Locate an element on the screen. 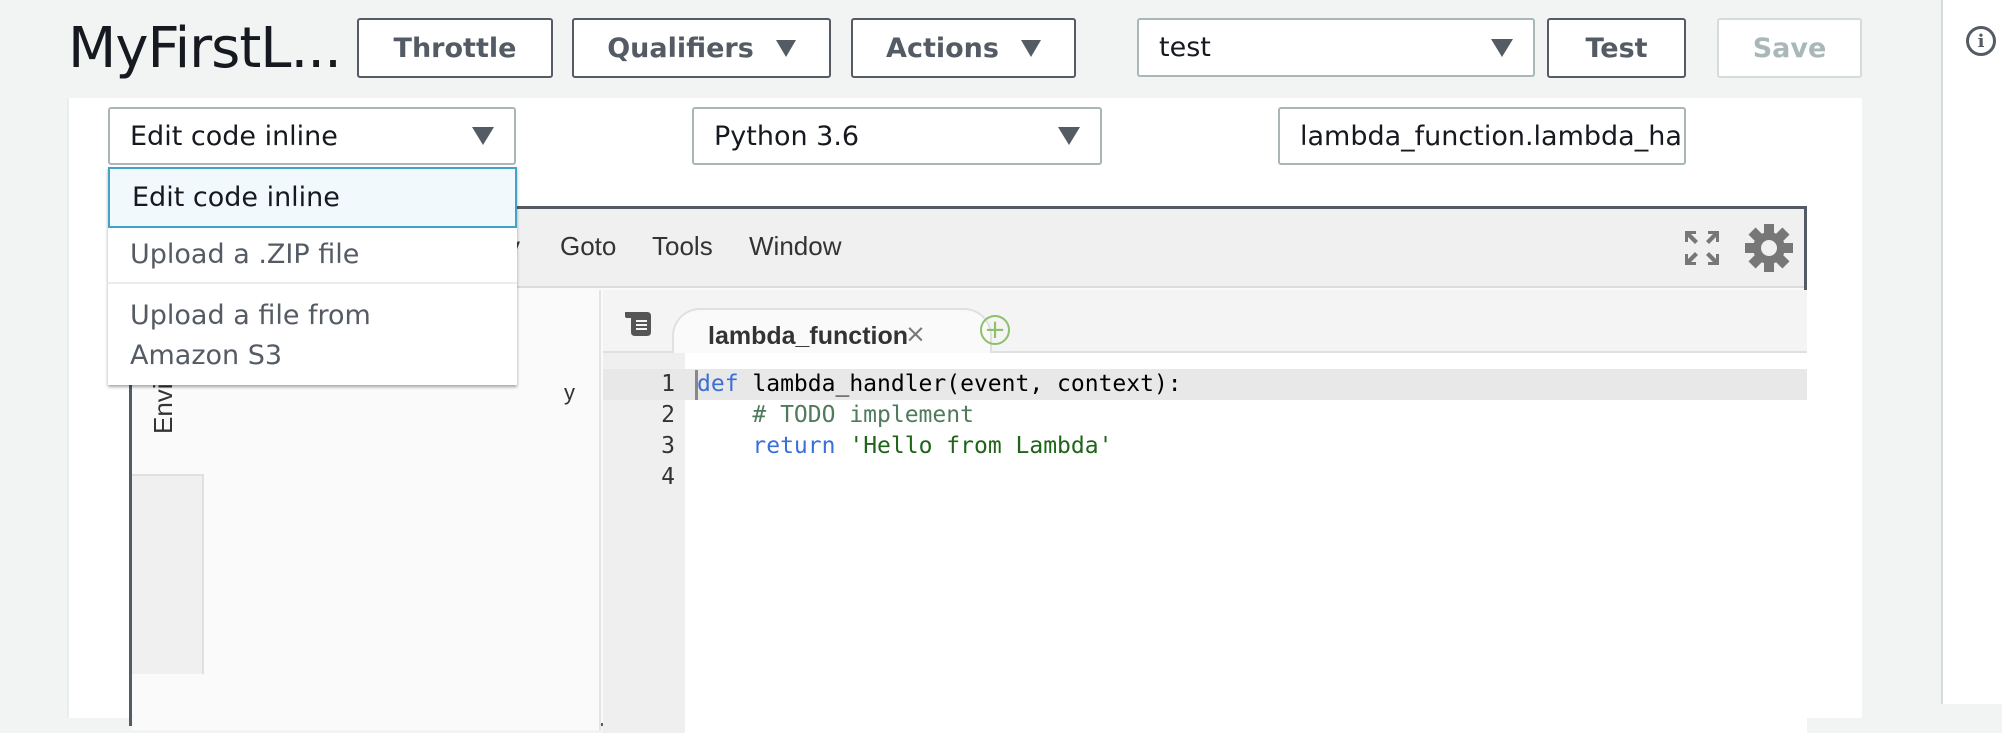  menu-option-edit-inline: Edit code inline is located at coordinates (312, 197).